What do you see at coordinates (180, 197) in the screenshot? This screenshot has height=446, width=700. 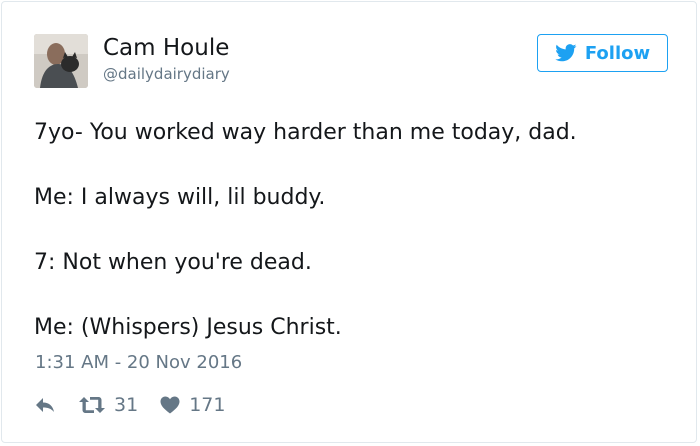 I see `tweet-line: Me: I always will, lil buddy.` at bounding box center [180, 197].